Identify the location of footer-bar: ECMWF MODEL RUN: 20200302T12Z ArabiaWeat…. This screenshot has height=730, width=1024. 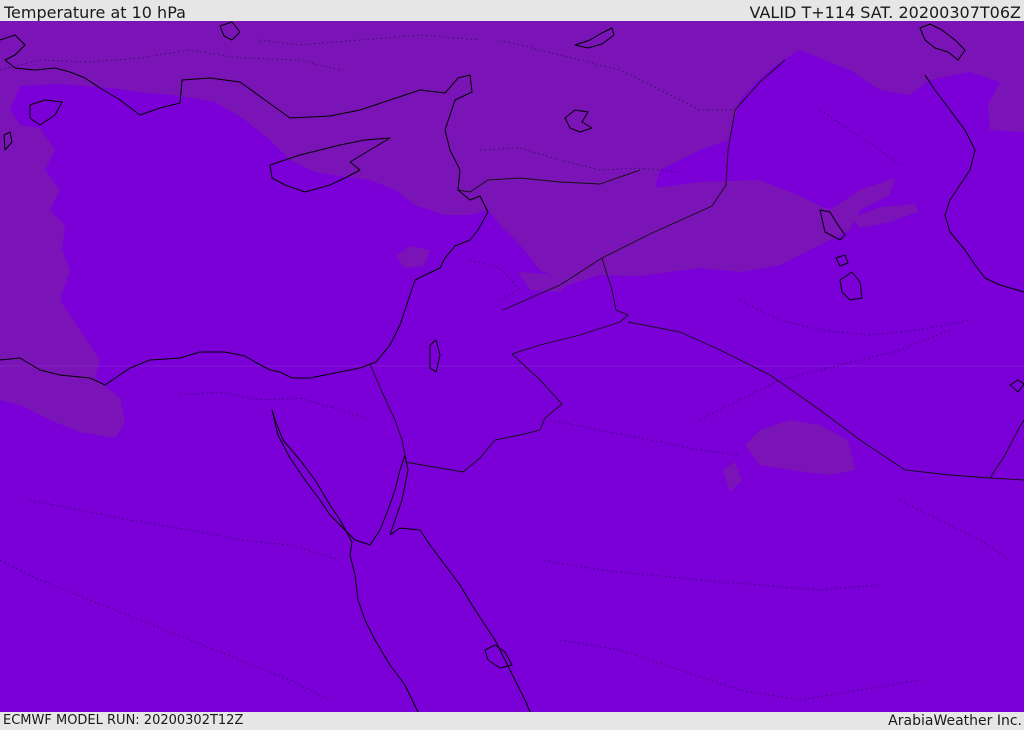
(512, 720).